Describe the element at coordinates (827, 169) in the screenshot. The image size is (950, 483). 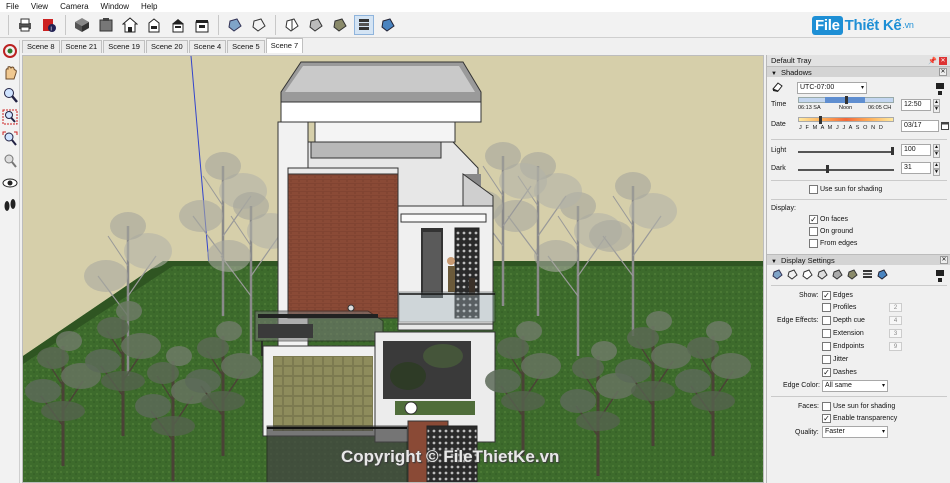
I see `dark-slider-thumb` at that location.